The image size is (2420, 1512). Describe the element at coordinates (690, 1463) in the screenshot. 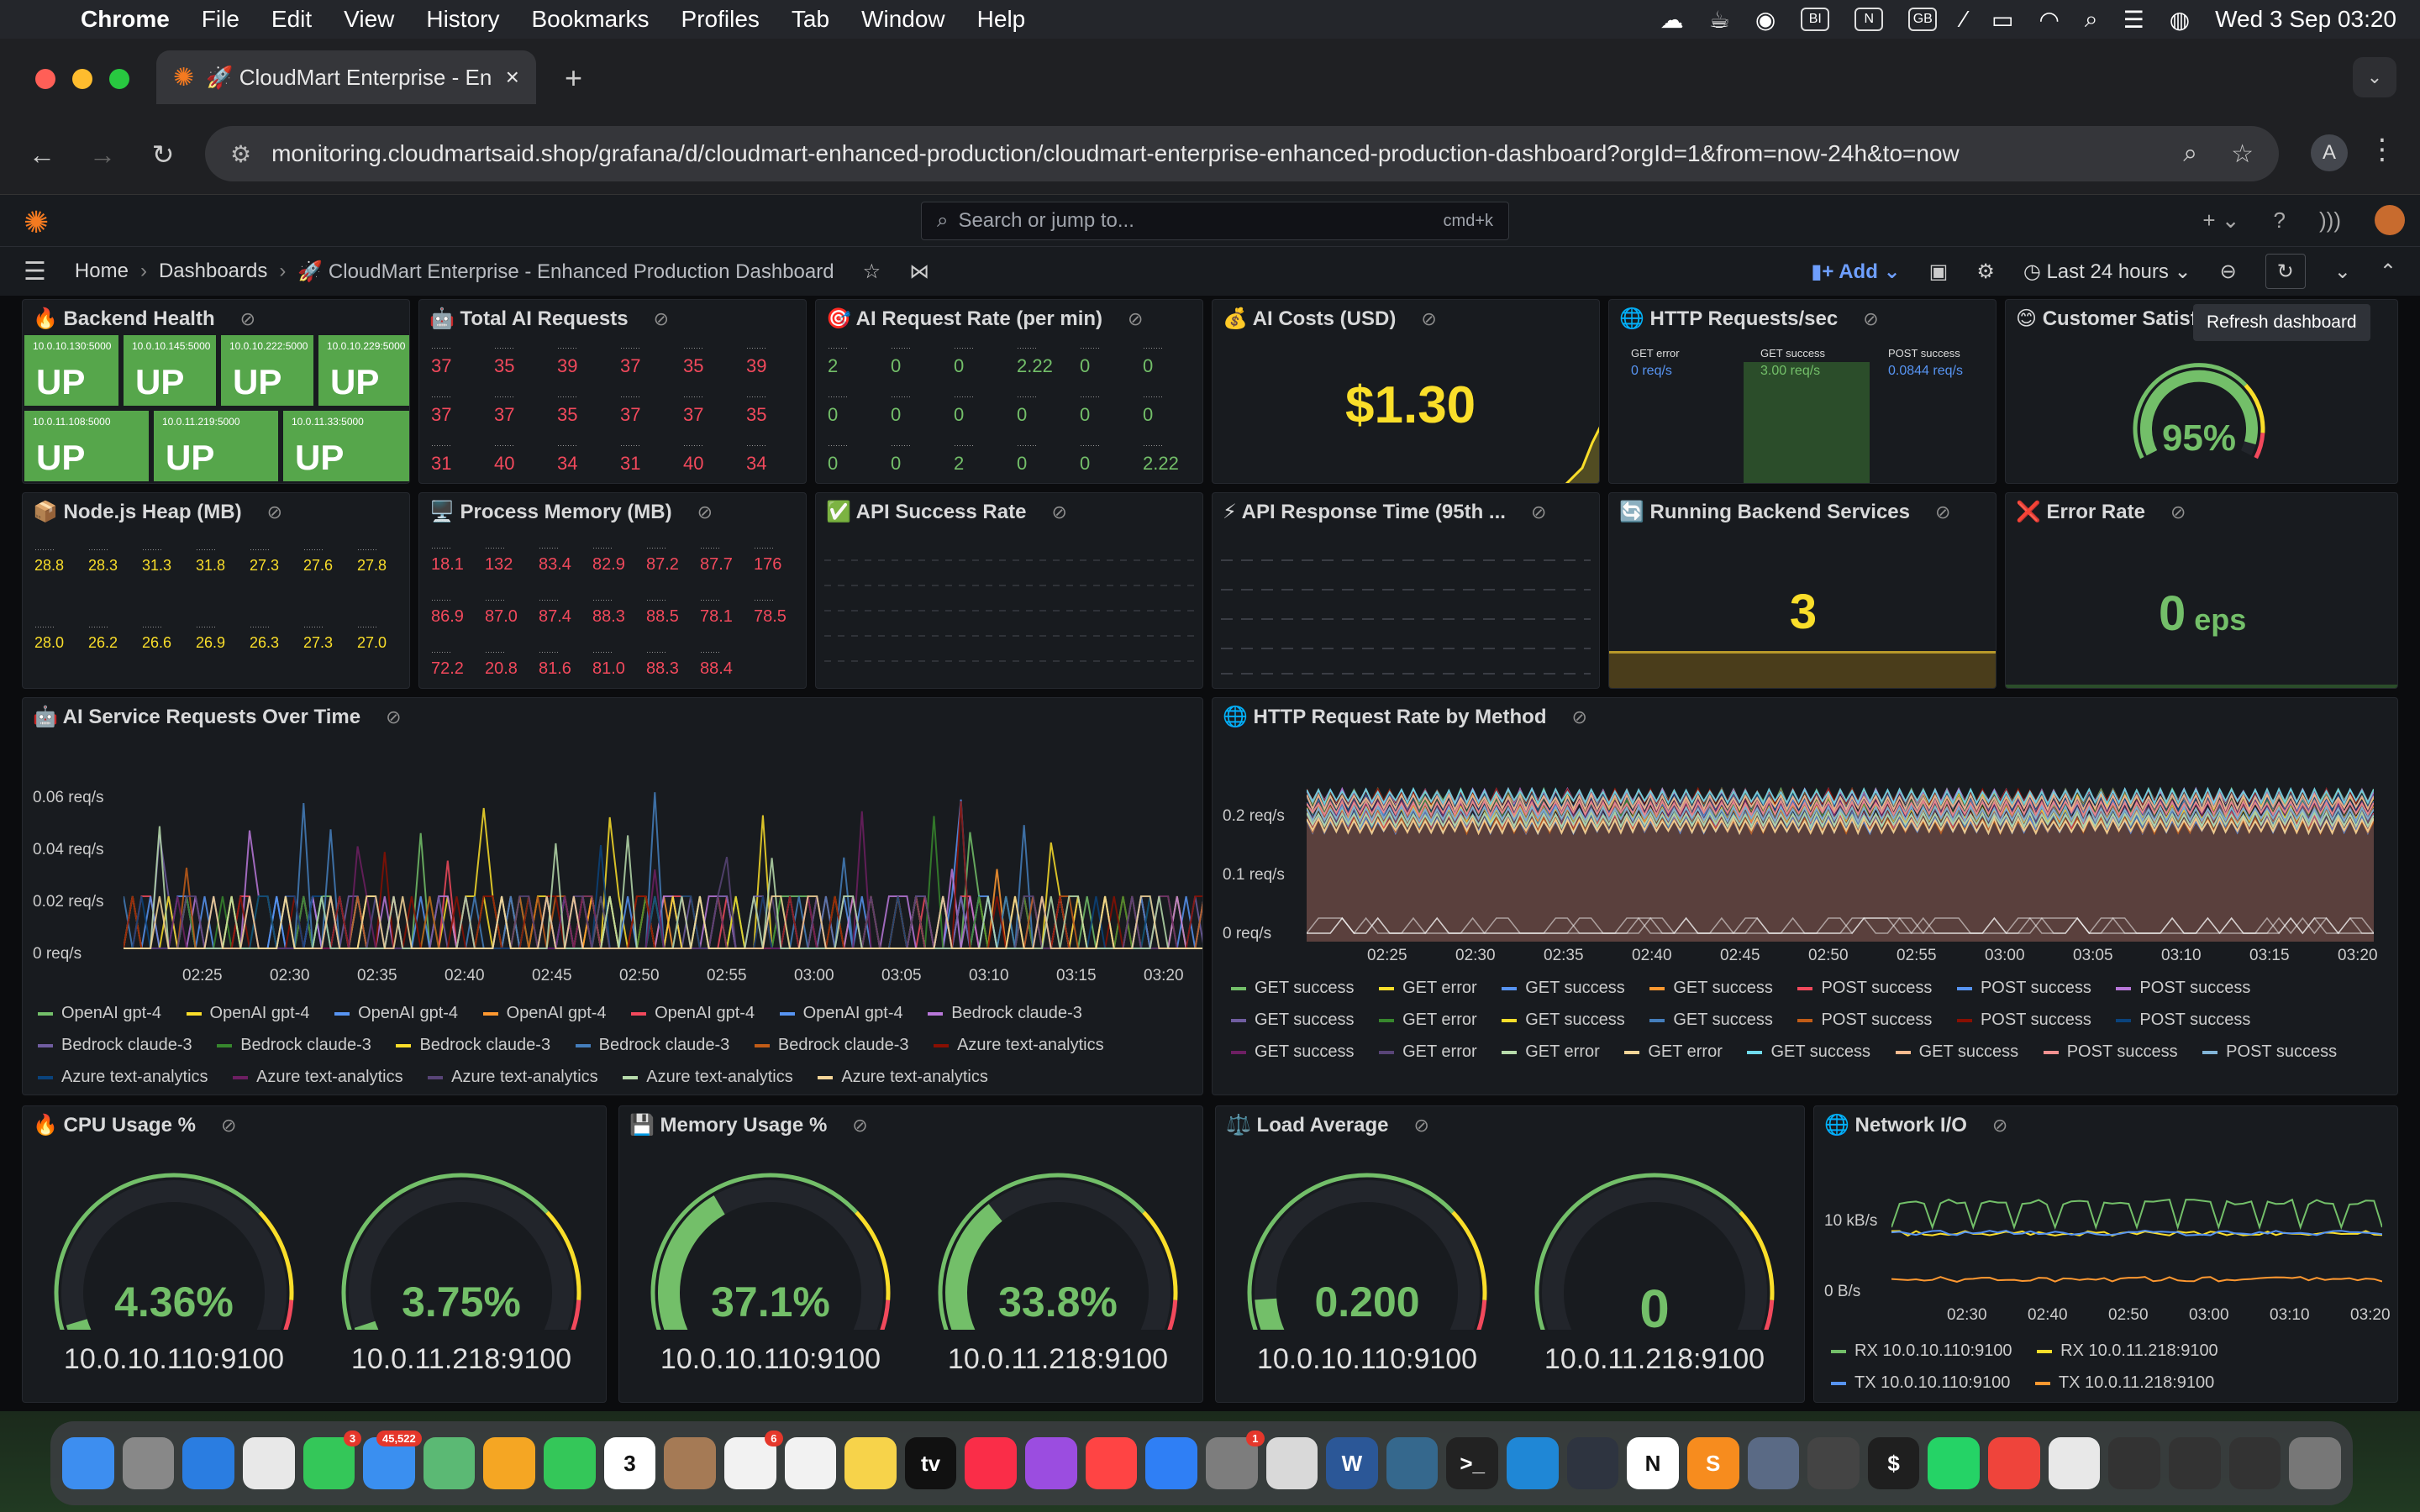

I see `dock-app-contacts` at that location.